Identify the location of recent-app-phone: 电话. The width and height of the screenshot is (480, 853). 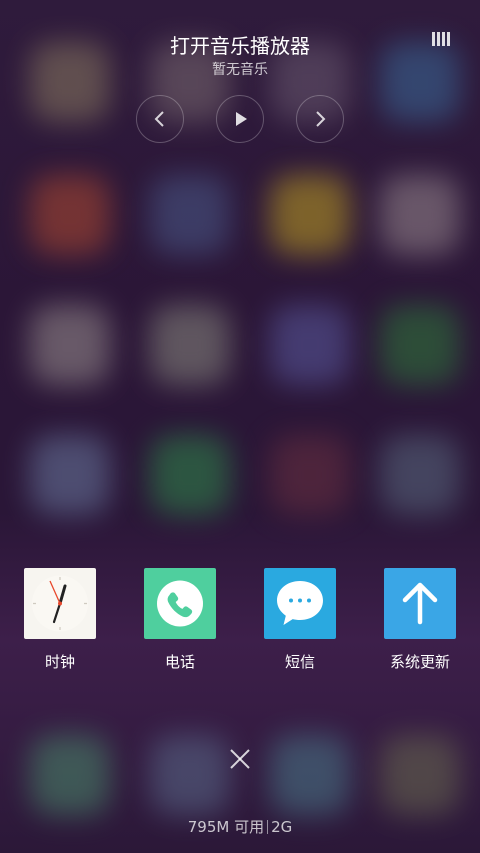
(180, 620).